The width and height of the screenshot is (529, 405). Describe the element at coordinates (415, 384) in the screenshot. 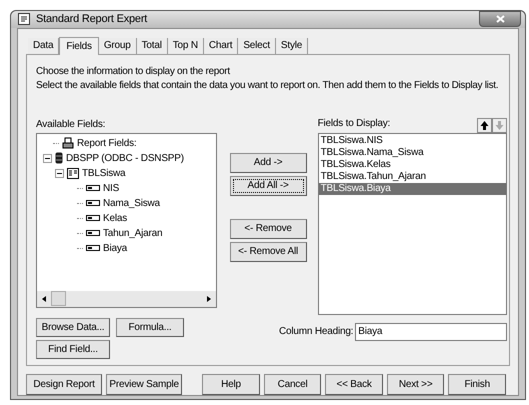

I see `footer-button: Next >>` at that location.